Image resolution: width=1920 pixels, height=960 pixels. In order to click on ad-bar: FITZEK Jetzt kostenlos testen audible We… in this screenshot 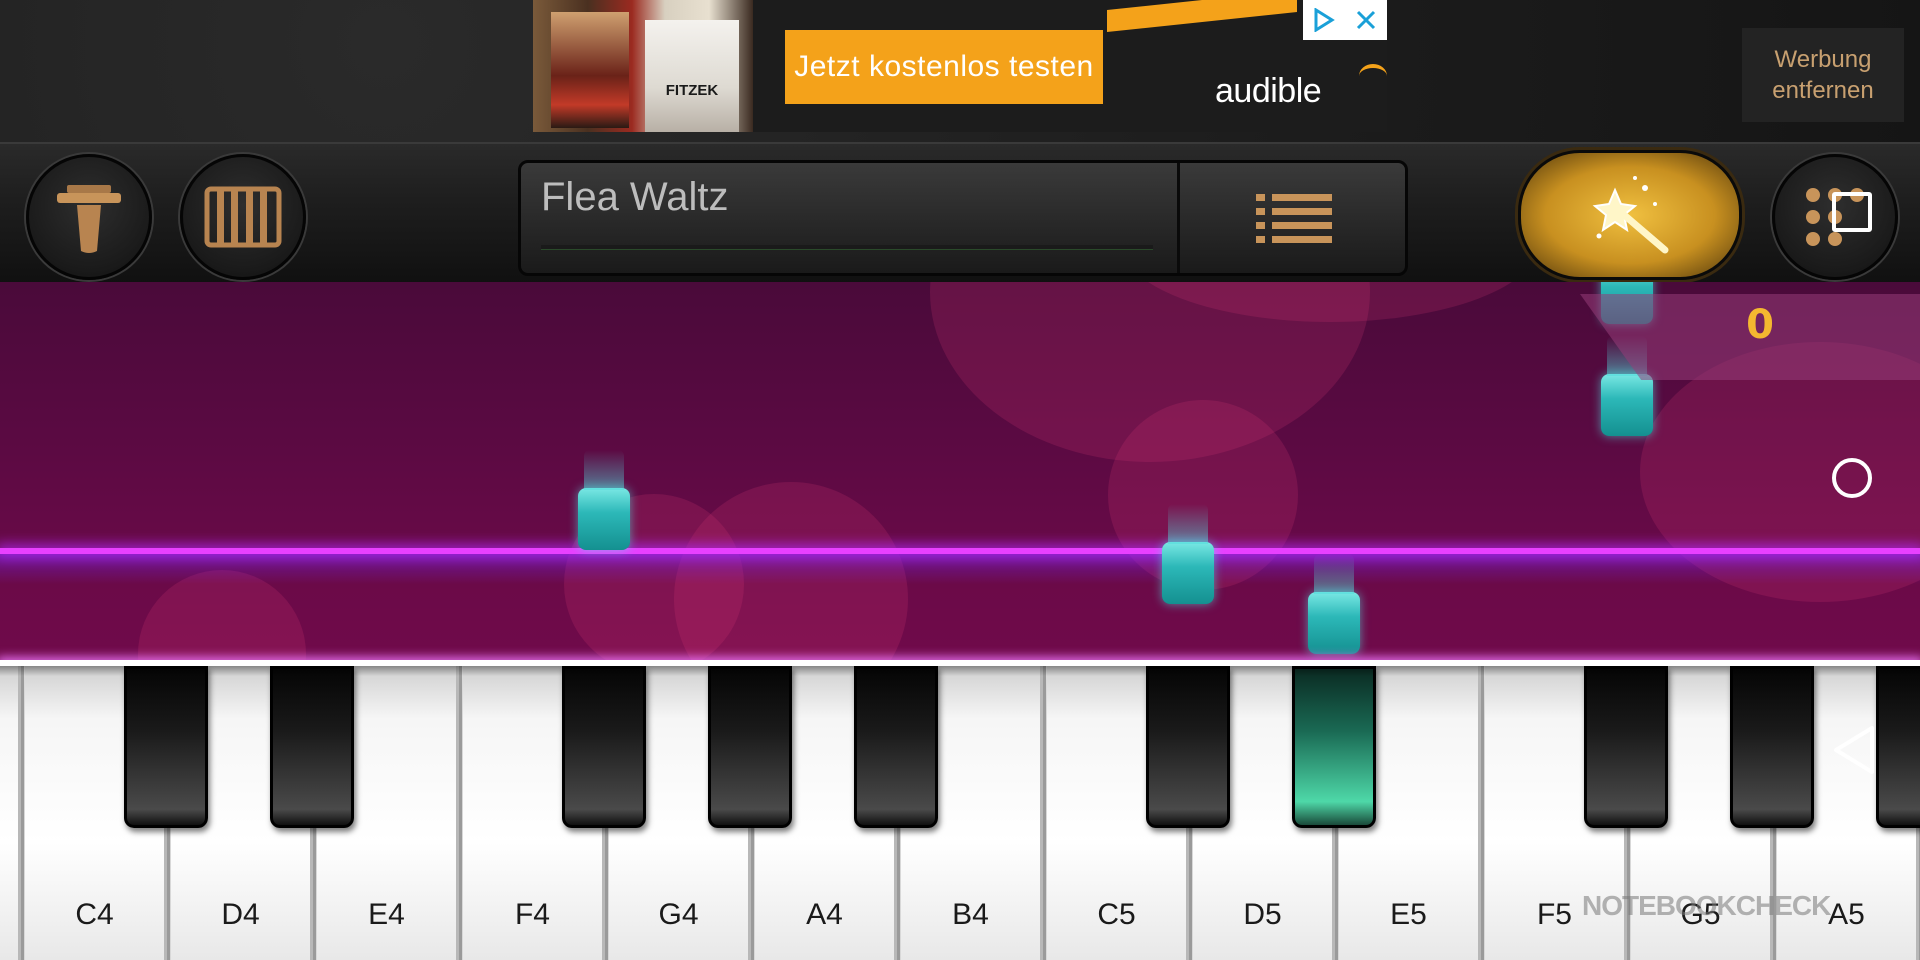, I will do `click(960, 71)`.